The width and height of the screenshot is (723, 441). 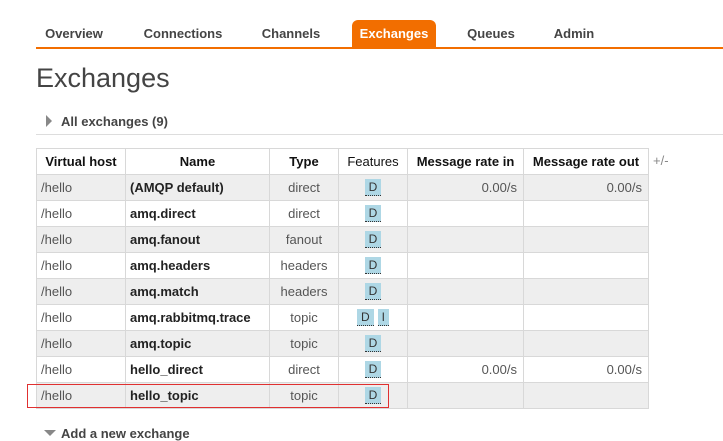 I want to click on header-features: Features, so click(x=373, y=161).